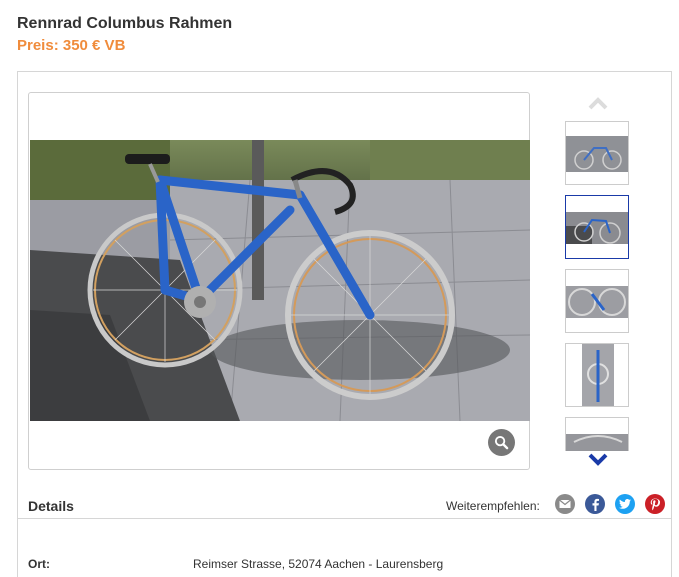 The image size is (679, 577). What do you see at coordinates (51, 506) in the screenshot?
I see `details-heading: Details` at bounding box center [51, 506].